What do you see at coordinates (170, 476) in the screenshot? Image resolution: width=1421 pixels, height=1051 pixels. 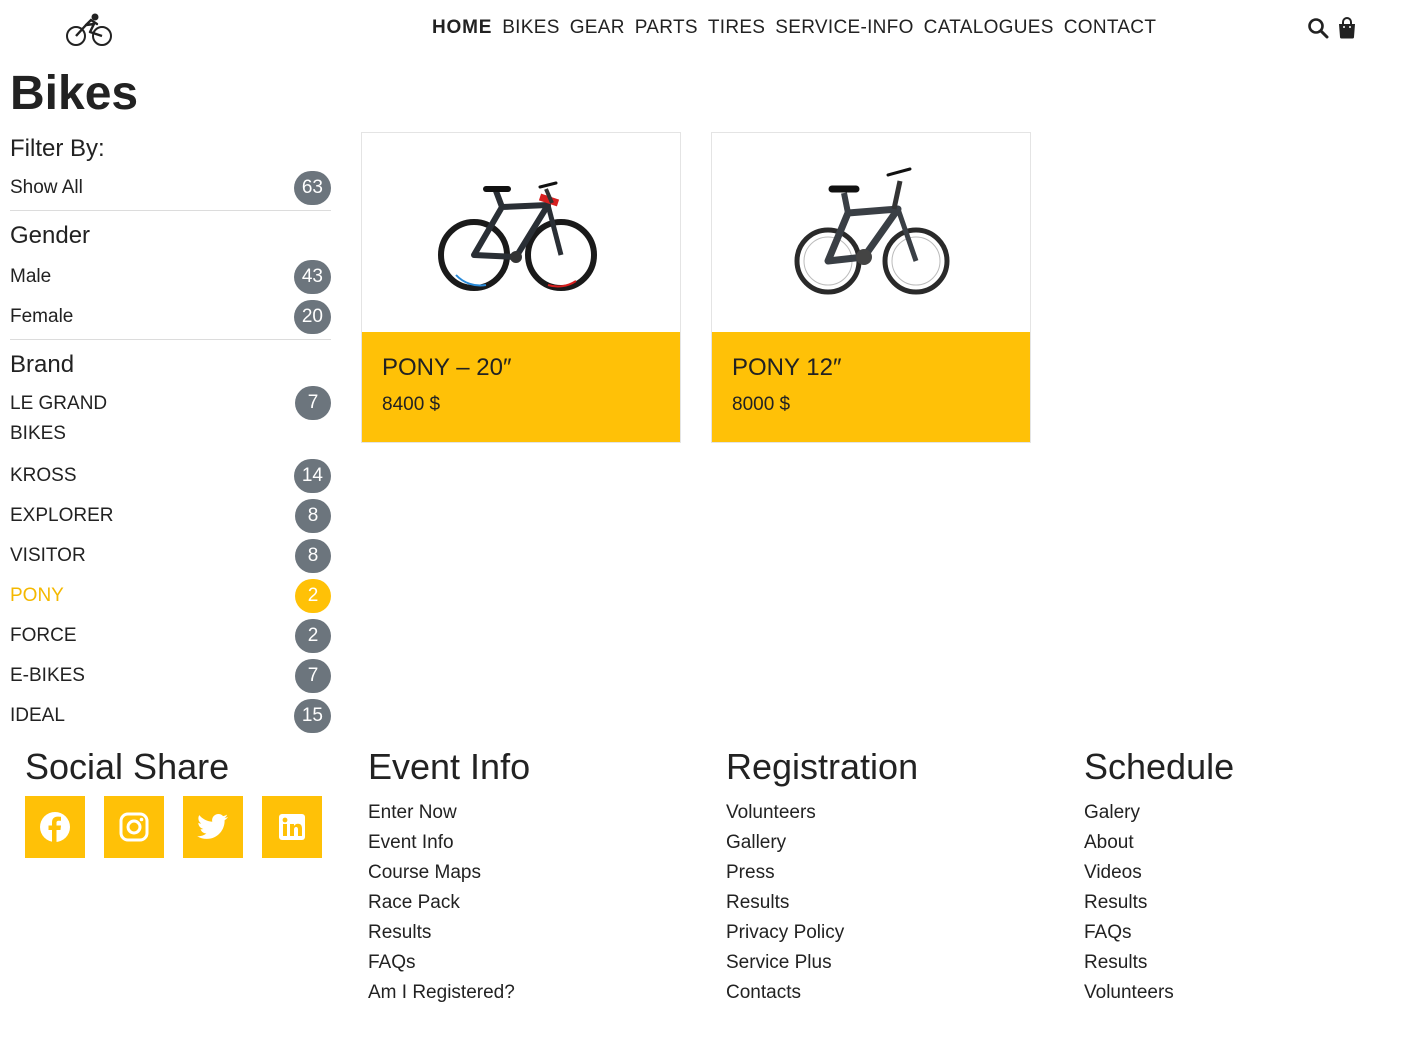 I see `filter-brand-kross: KROSS 14` at bounding box center [170, 476].